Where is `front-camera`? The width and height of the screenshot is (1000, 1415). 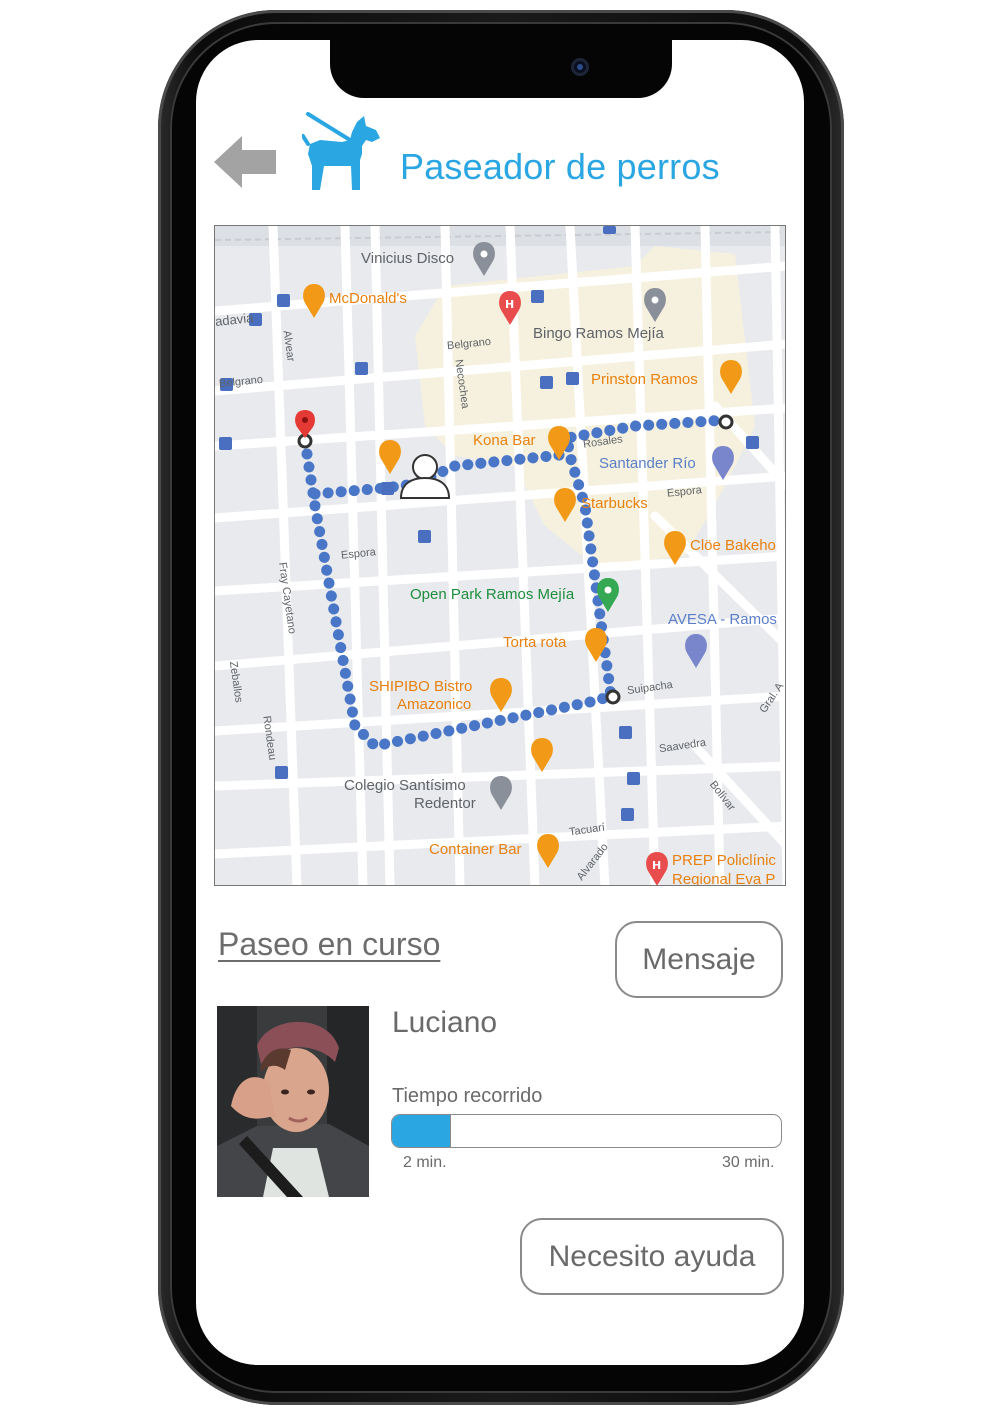 front-camera is located at coordinates (580, 67).